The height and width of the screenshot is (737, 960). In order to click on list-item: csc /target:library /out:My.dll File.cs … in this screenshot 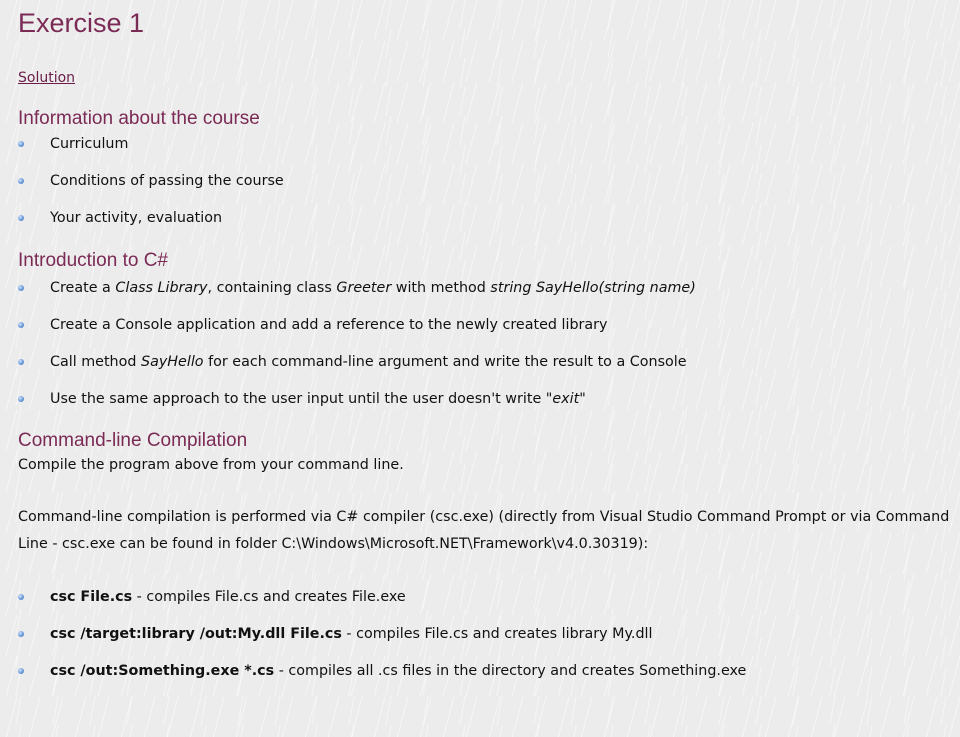, I will do `click(485, 634)`.